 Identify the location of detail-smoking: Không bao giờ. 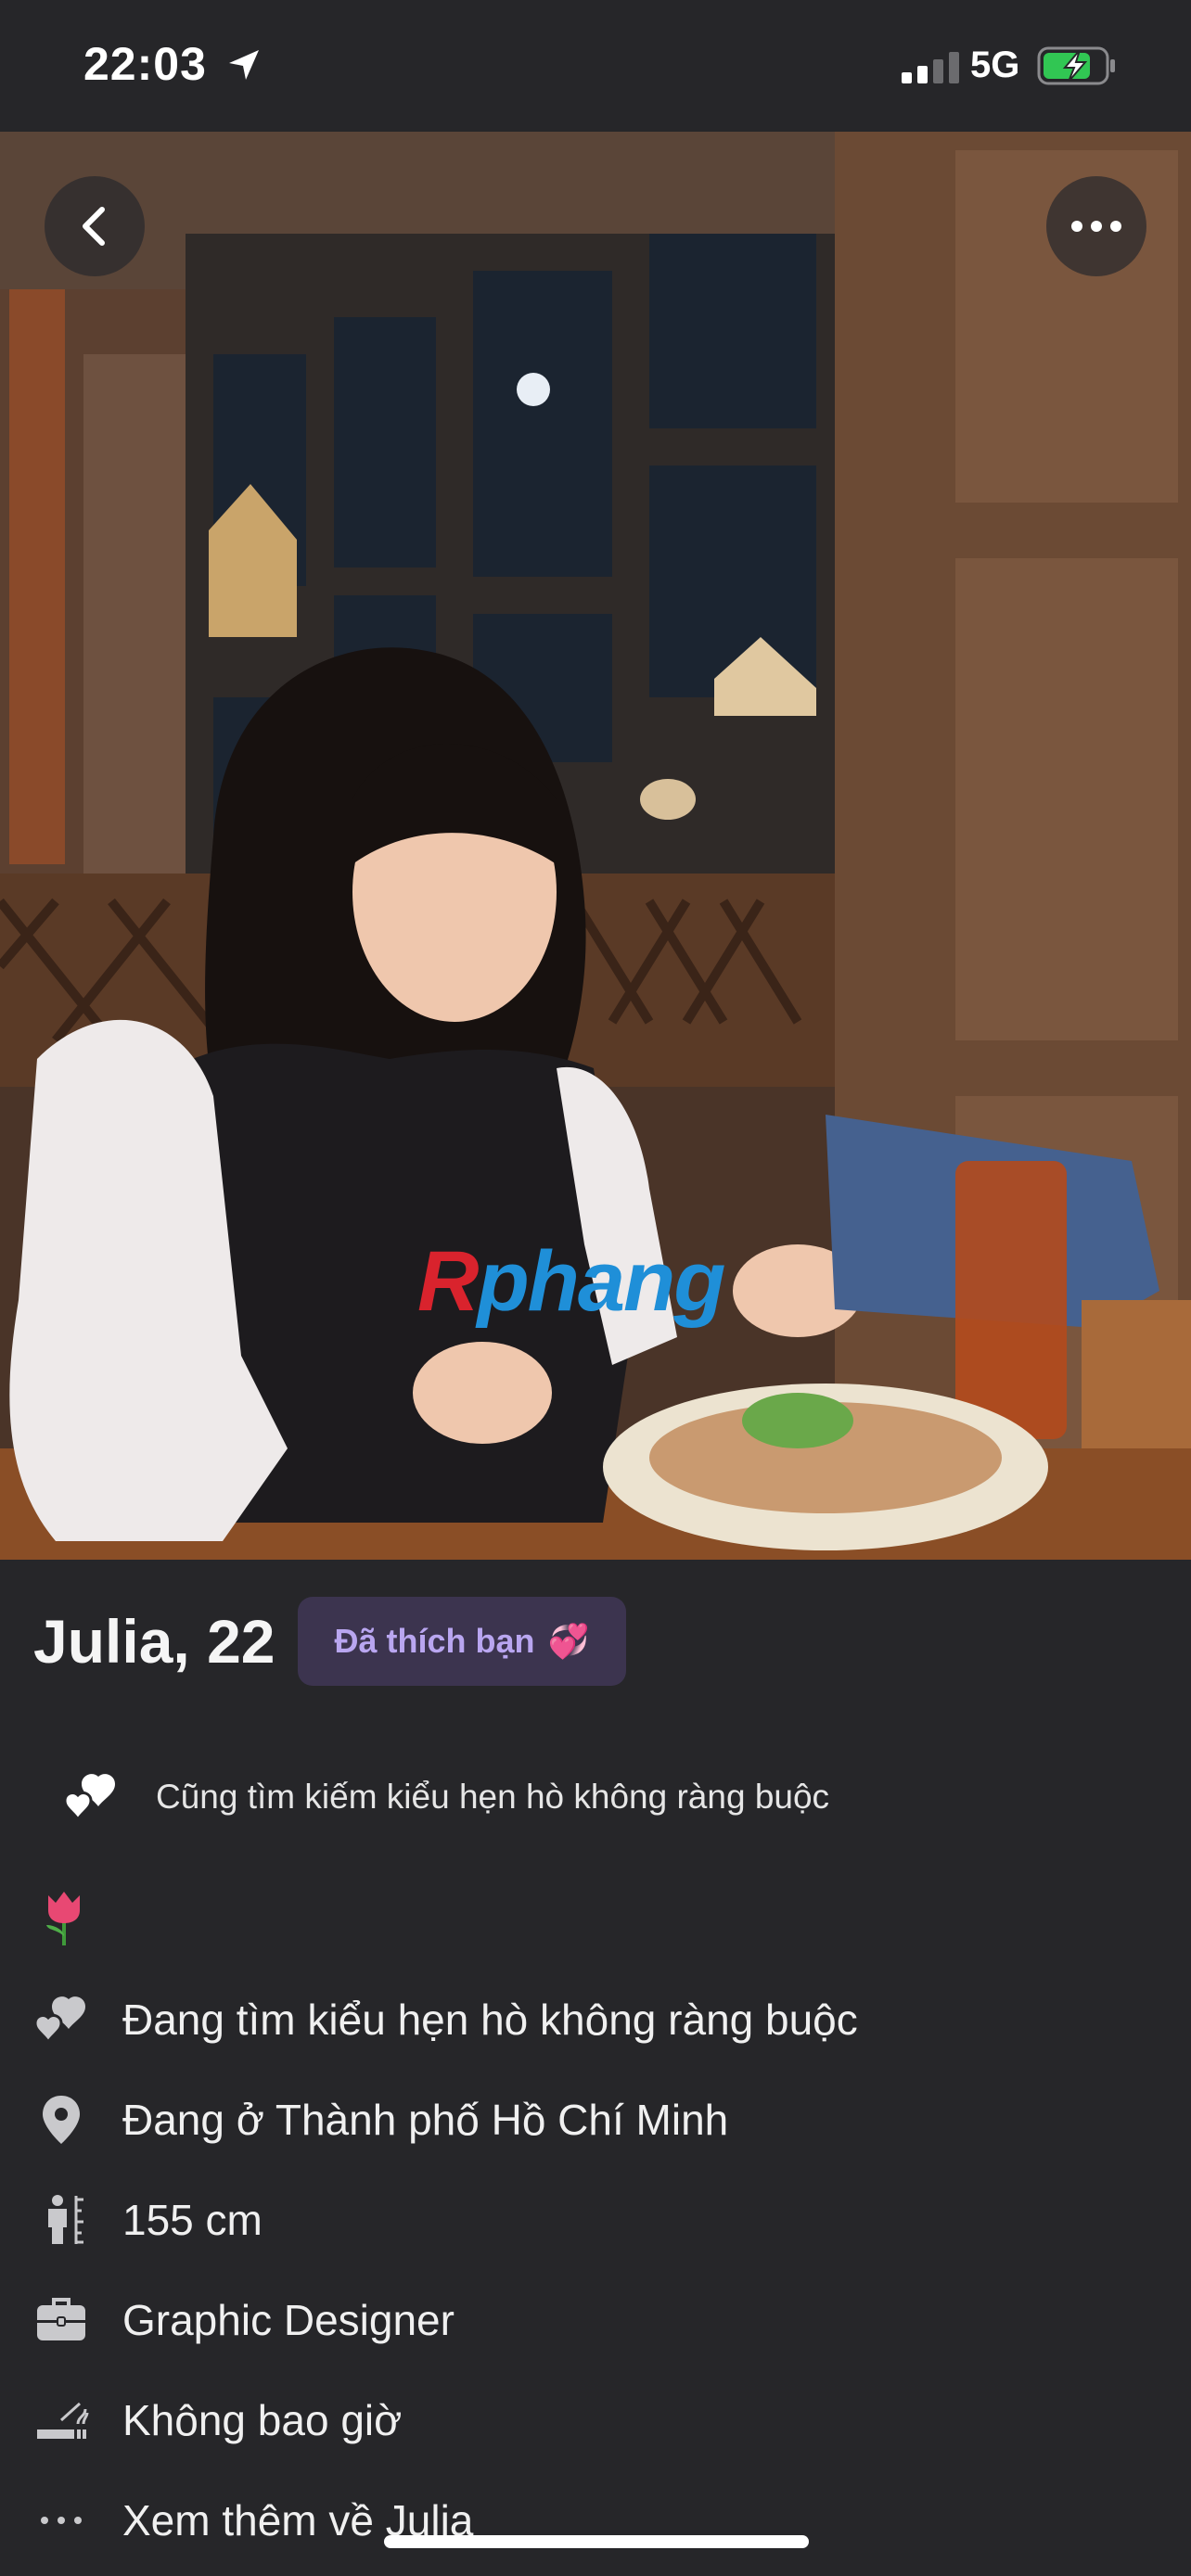
(599, 2420).